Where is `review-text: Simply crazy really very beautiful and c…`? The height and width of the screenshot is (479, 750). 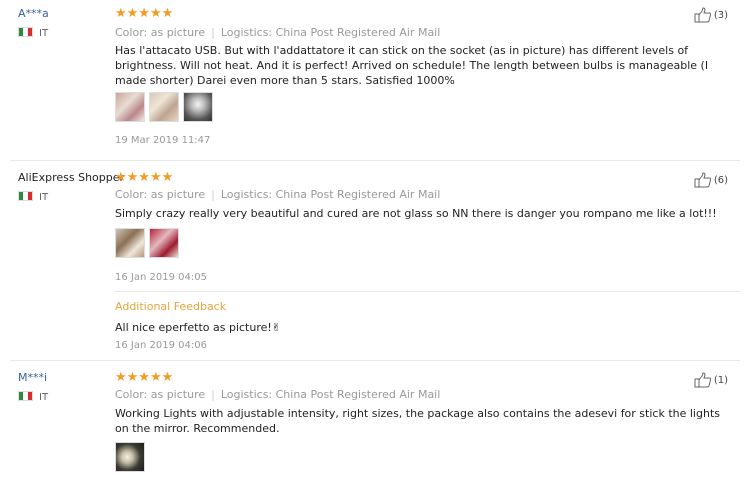
review-text: Simply crazy really very beautiful and c… is located at coordinates (416, 213).